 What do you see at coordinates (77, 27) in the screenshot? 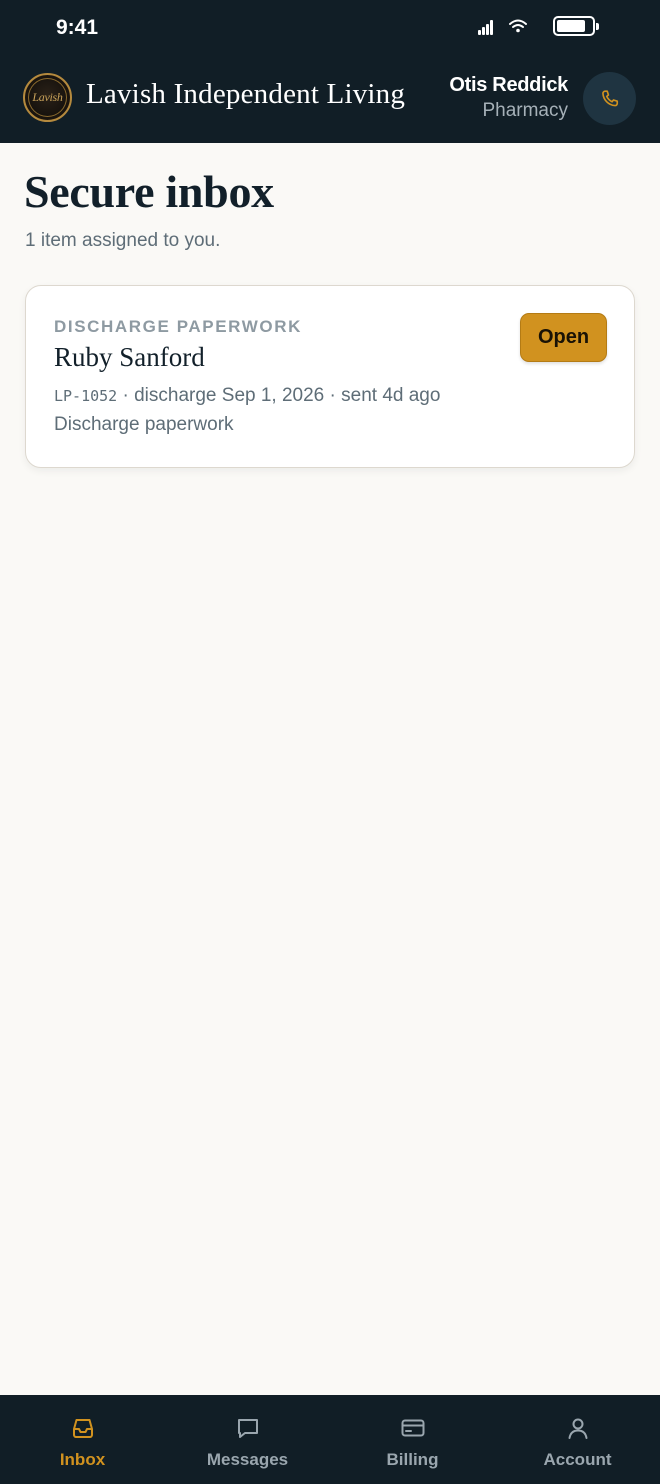
I see `status-time: 9:41` at bounding box center [77, 27].